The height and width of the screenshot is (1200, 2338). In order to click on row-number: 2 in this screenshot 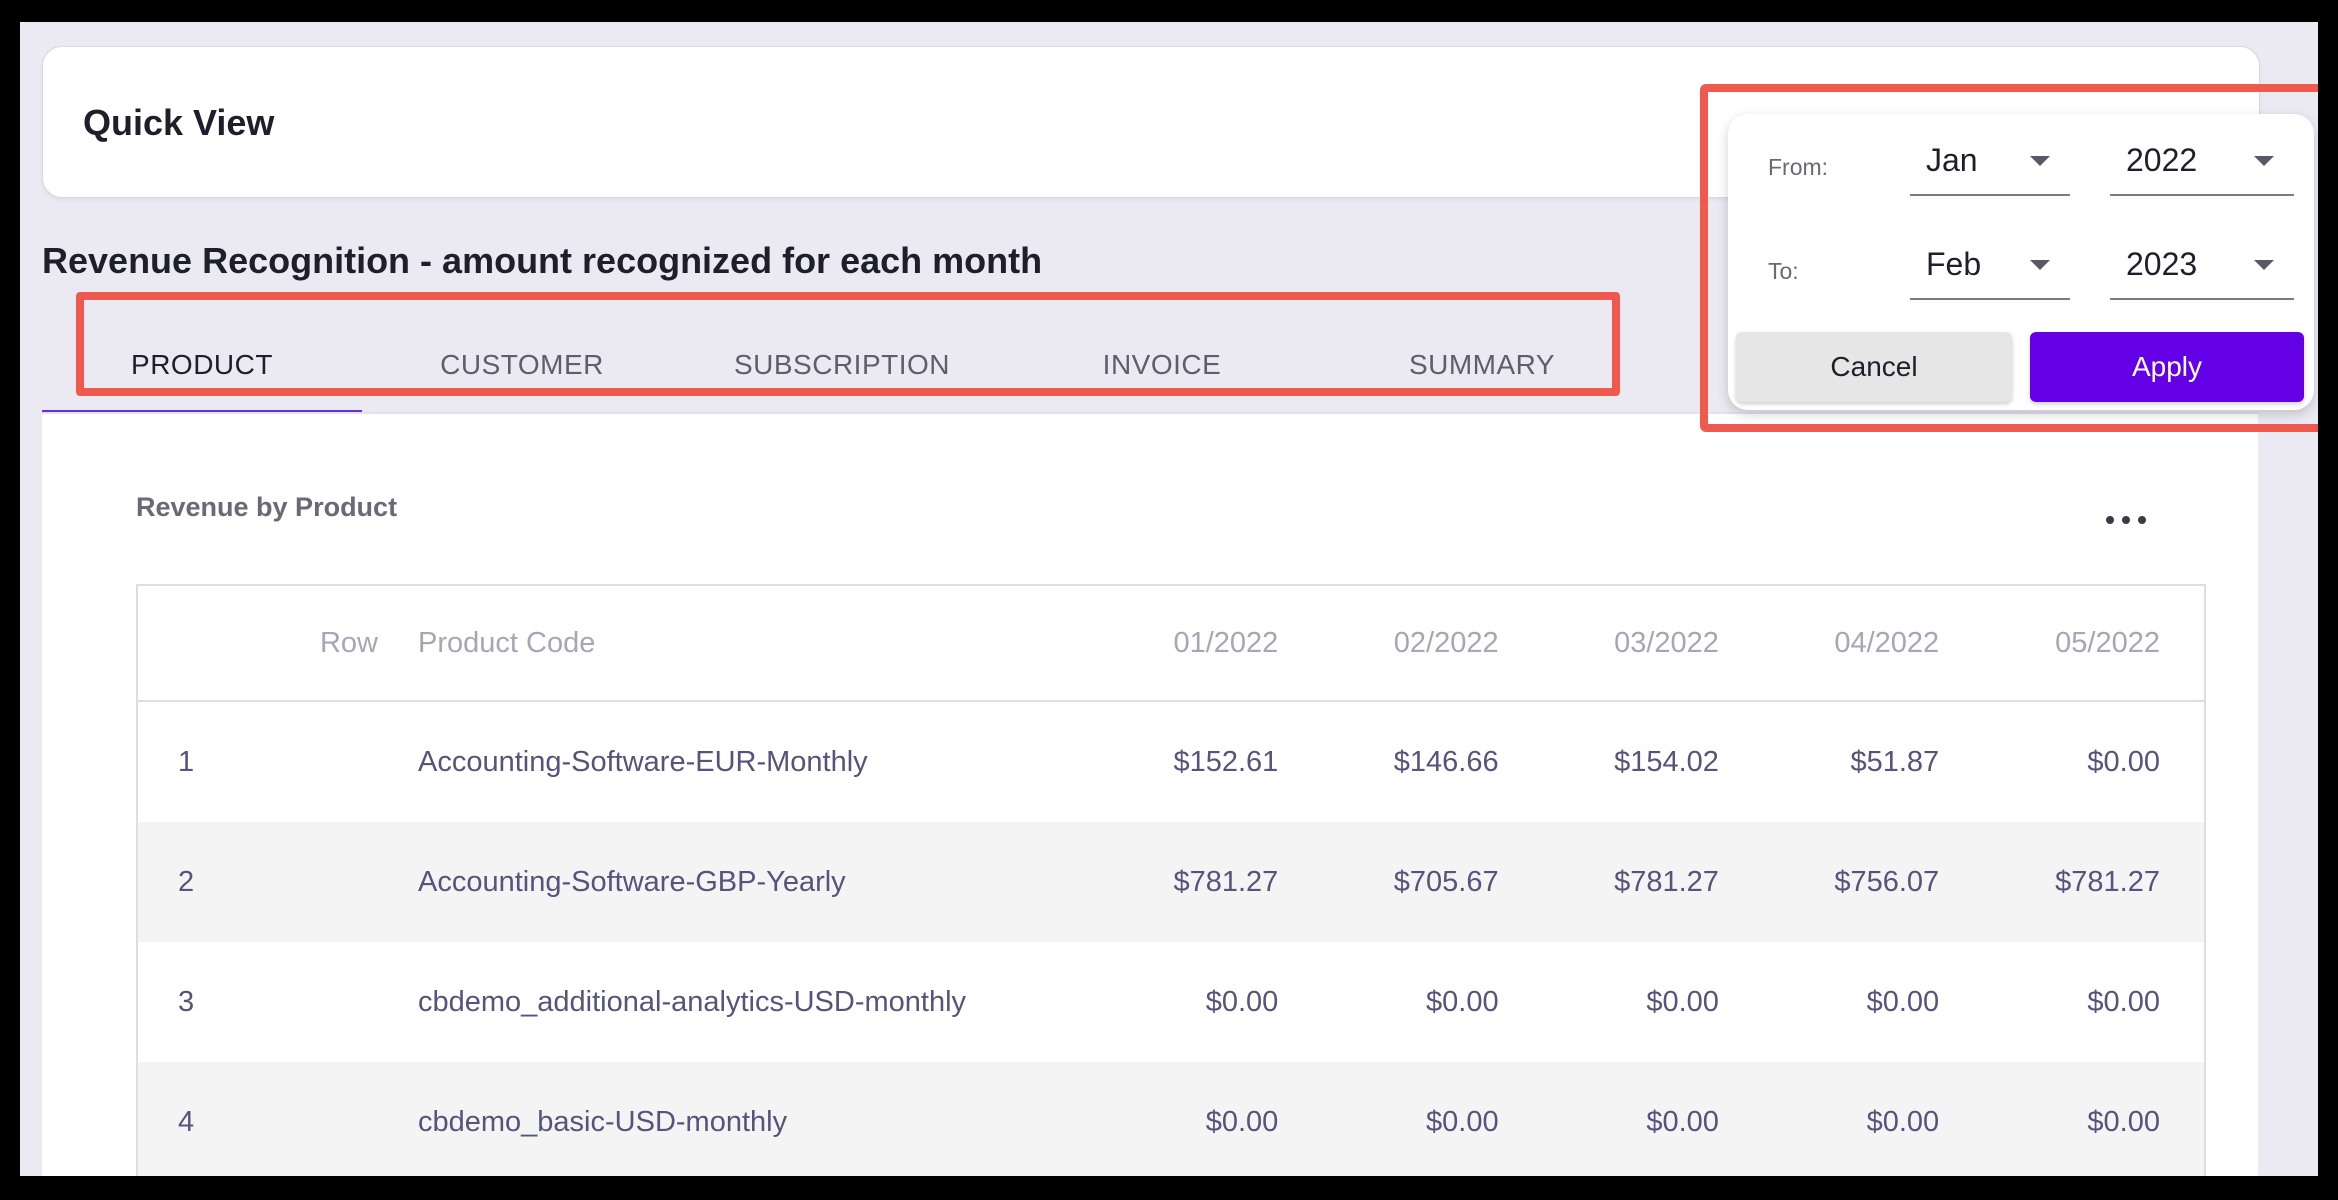, I will do `click(277, 882)`.